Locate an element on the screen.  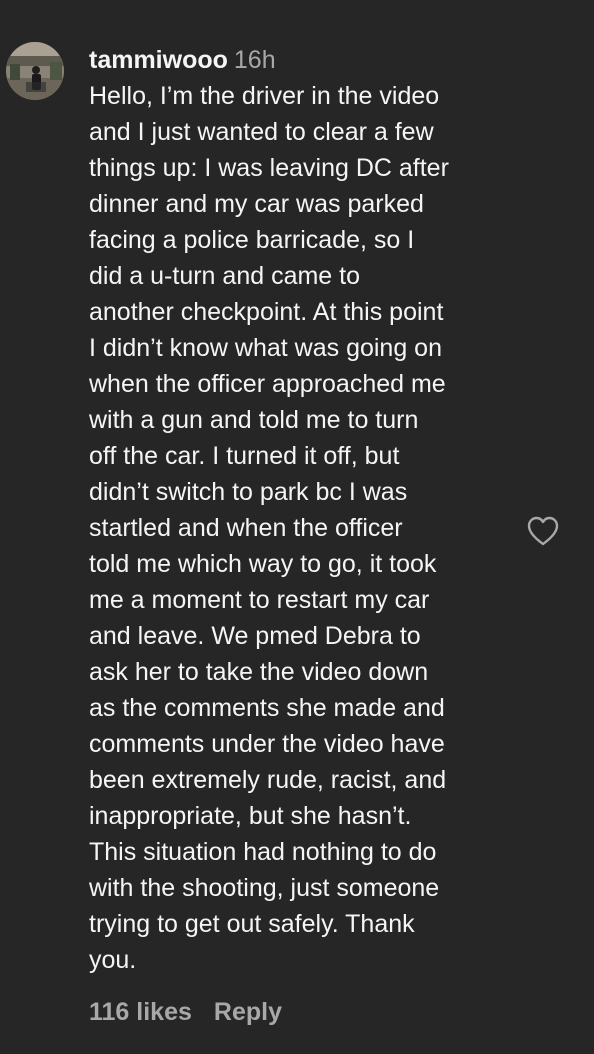
comment-text-line: I didn’t know what was going on is located at coordinates (265, 348).